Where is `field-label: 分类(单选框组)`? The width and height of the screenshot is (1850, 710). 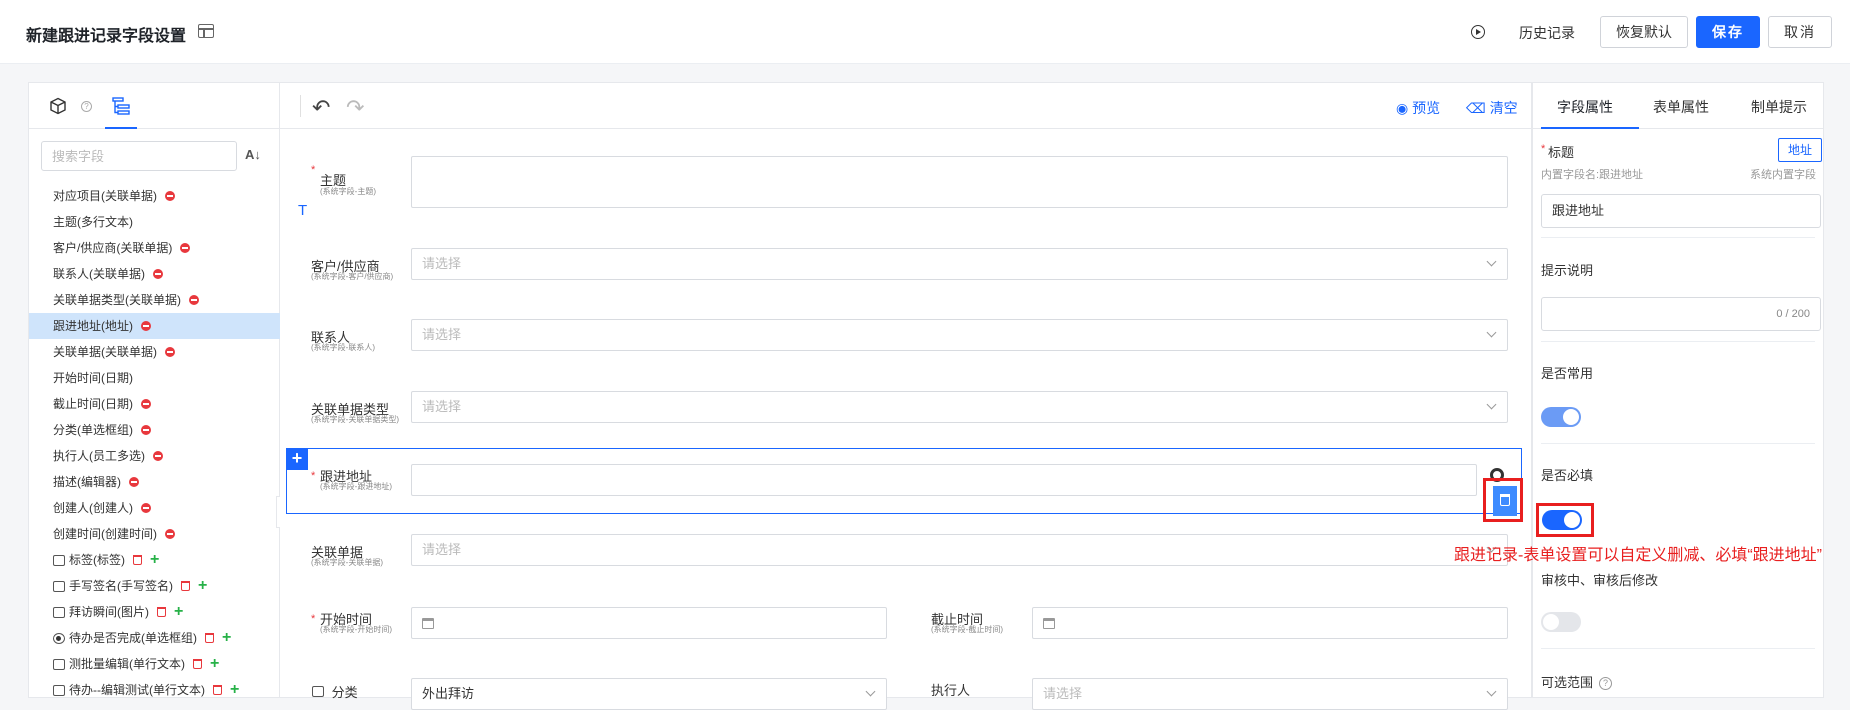
field-label: 分类(单选框组) is located at coordinates (93, 430).